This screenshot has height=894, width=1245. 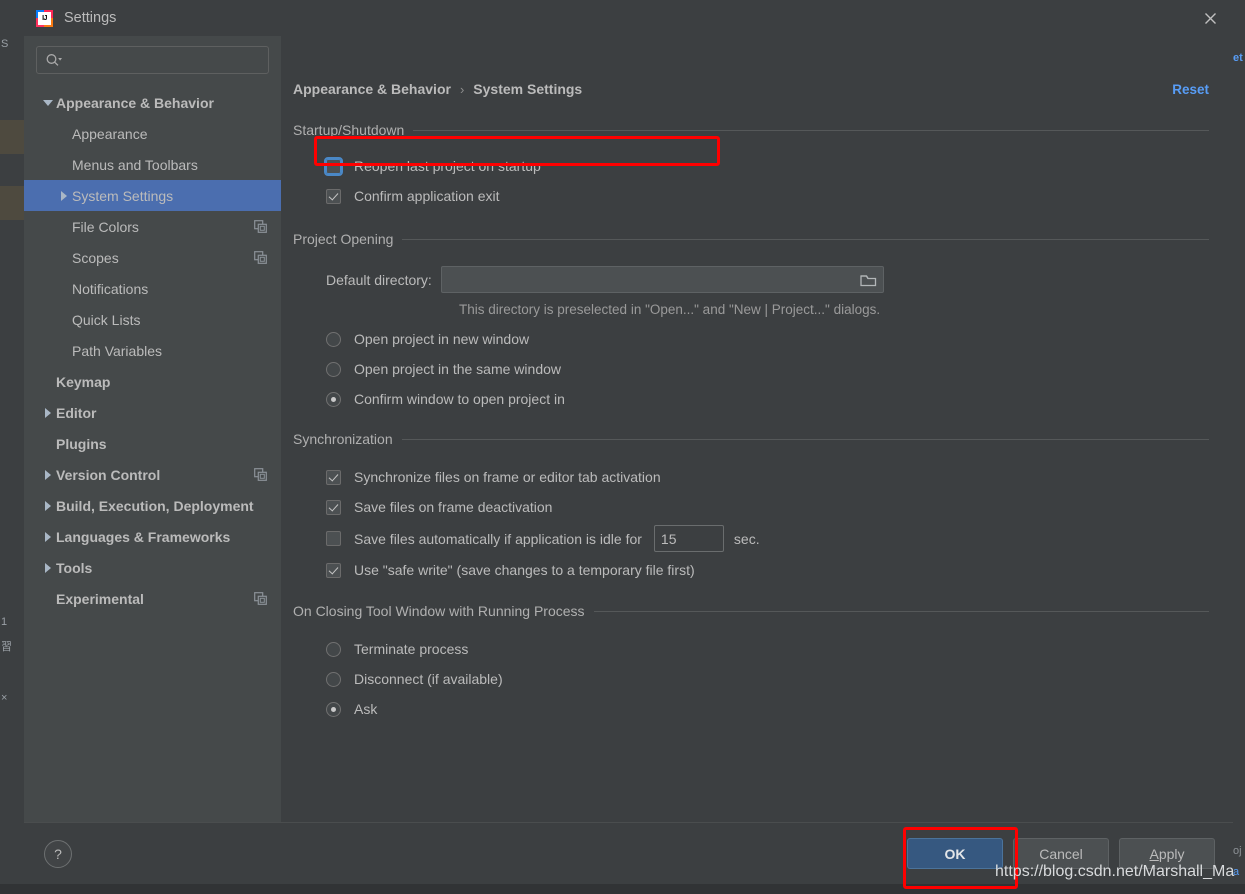 I want to click on closing-tool-window-option-row: Disconnect (if available), so click(x=767, y=679).